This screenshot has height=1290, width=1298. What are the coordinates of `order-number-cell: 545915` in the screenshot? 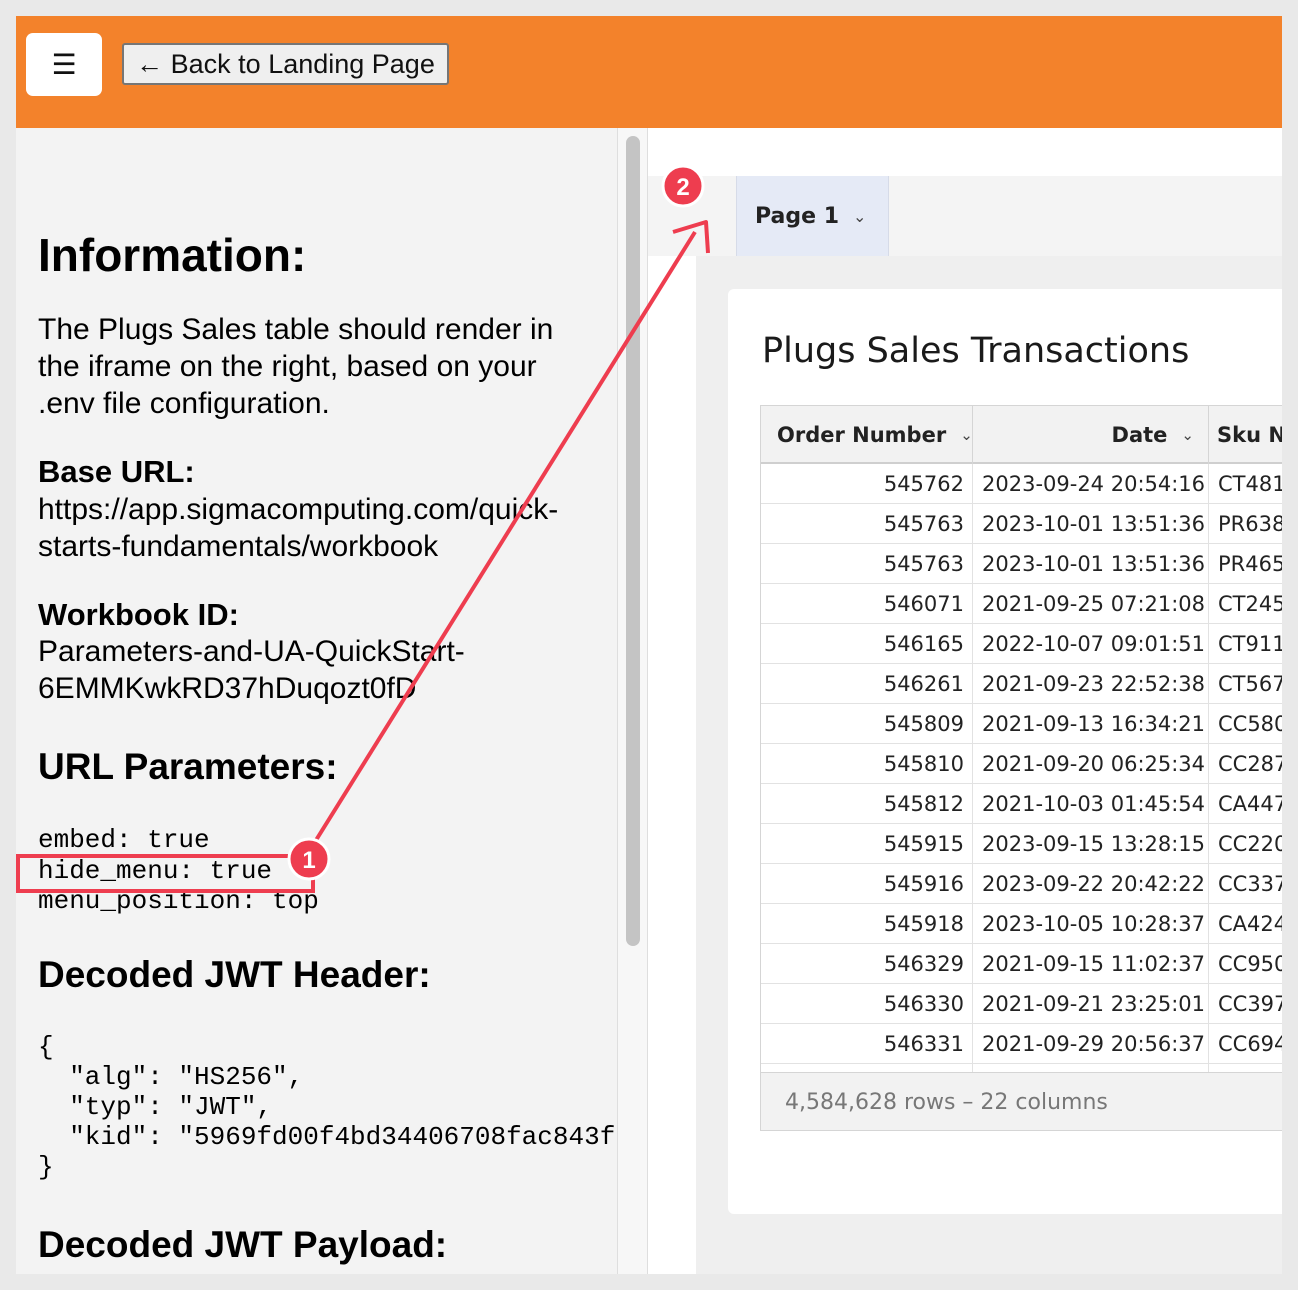 It's located at (867, 844).